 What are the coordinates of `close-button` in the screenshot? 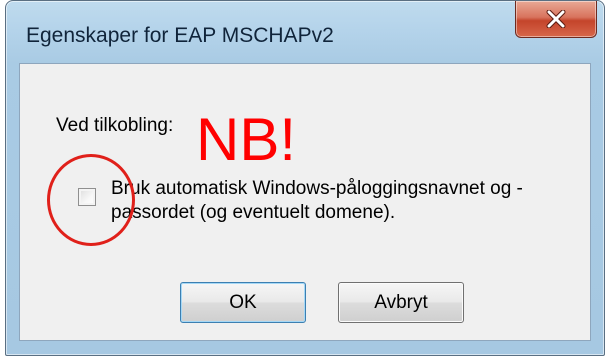 It's located at (556, 19).